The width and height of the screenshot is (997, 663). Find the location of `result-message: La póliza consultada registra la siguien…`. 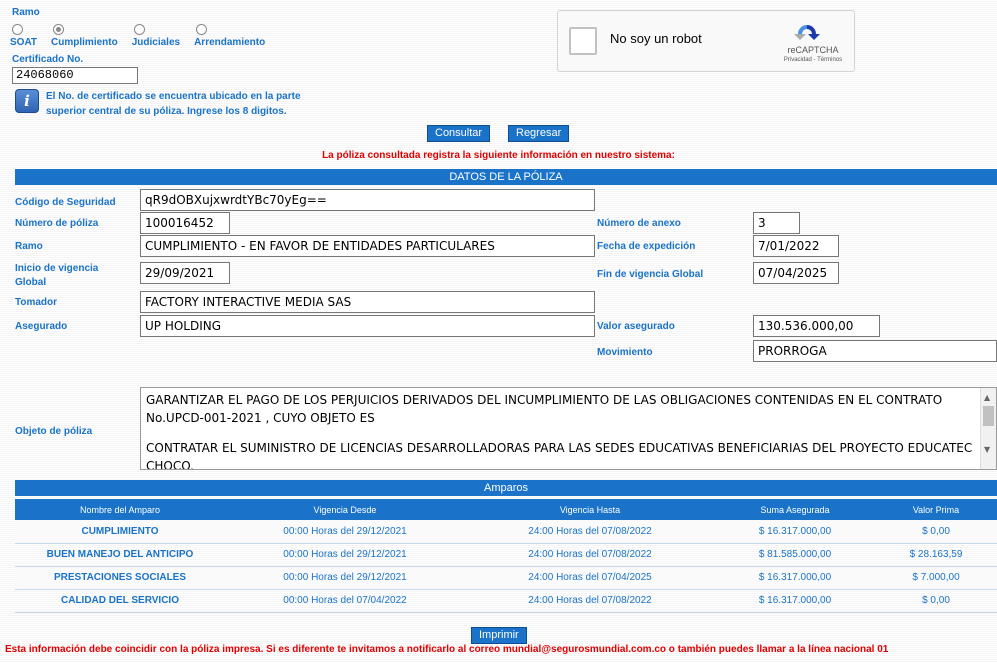

result-message: La póliza consultada registra la siguien… is located at coordinates (498, 155).